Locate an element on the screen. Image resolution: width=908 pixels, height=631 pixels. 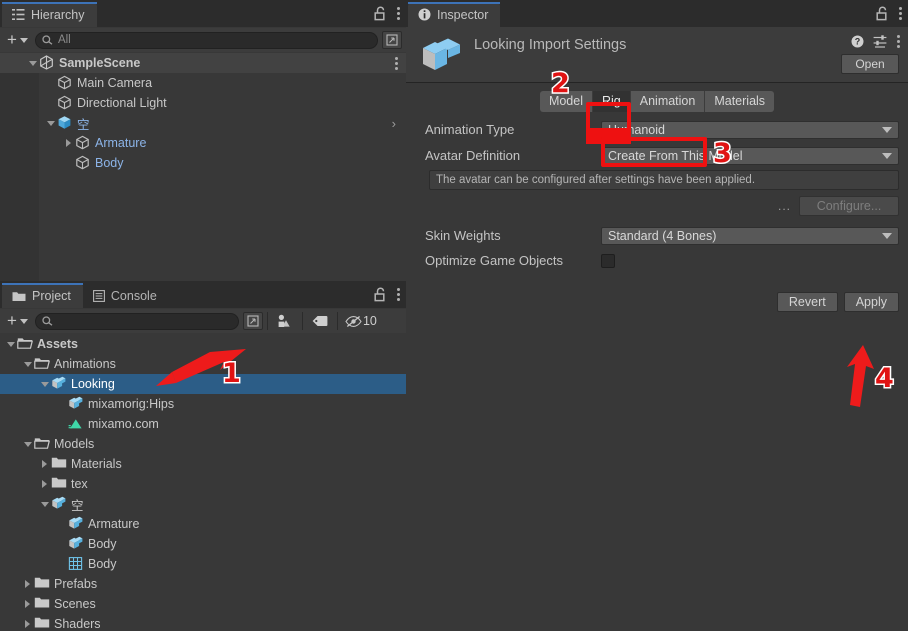
tab-project: Project is located at coordinates (42, 295).